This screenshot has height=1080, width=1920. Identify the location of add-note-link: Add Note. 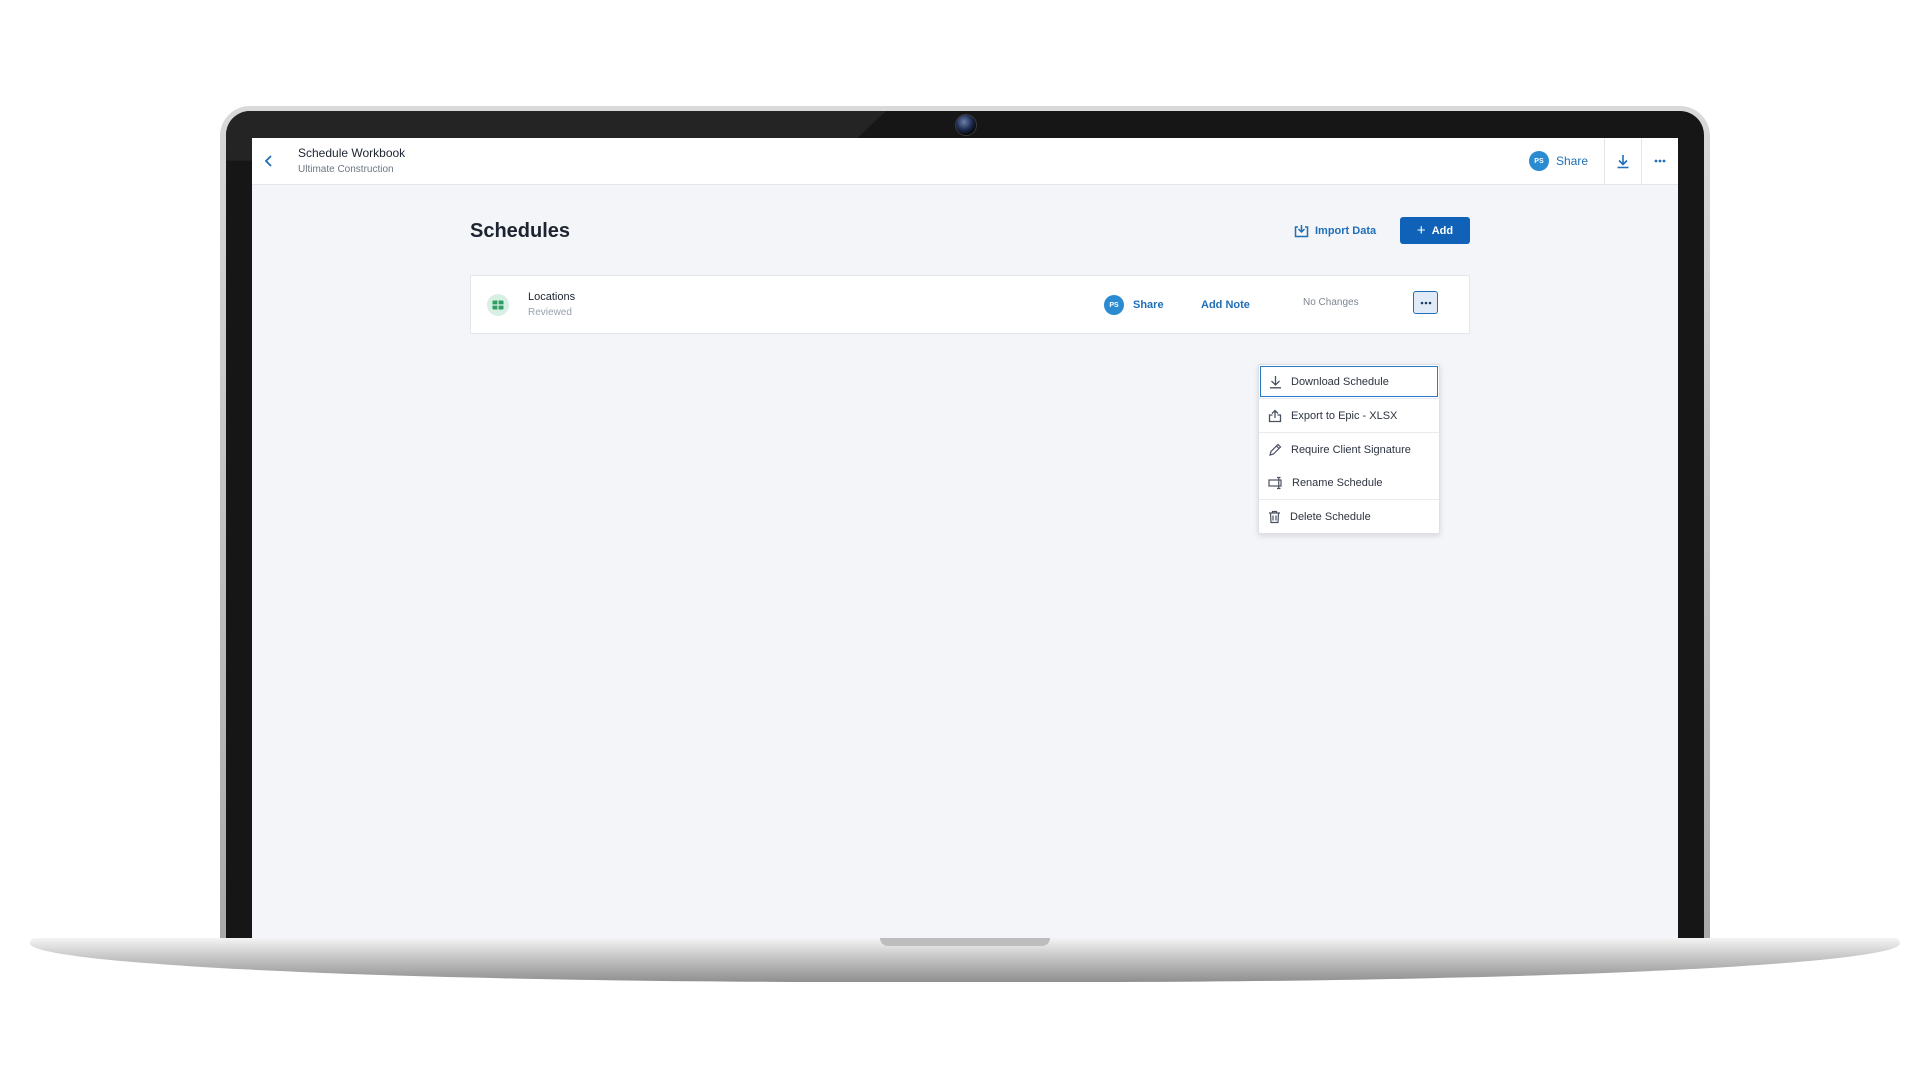
(1225, 305).